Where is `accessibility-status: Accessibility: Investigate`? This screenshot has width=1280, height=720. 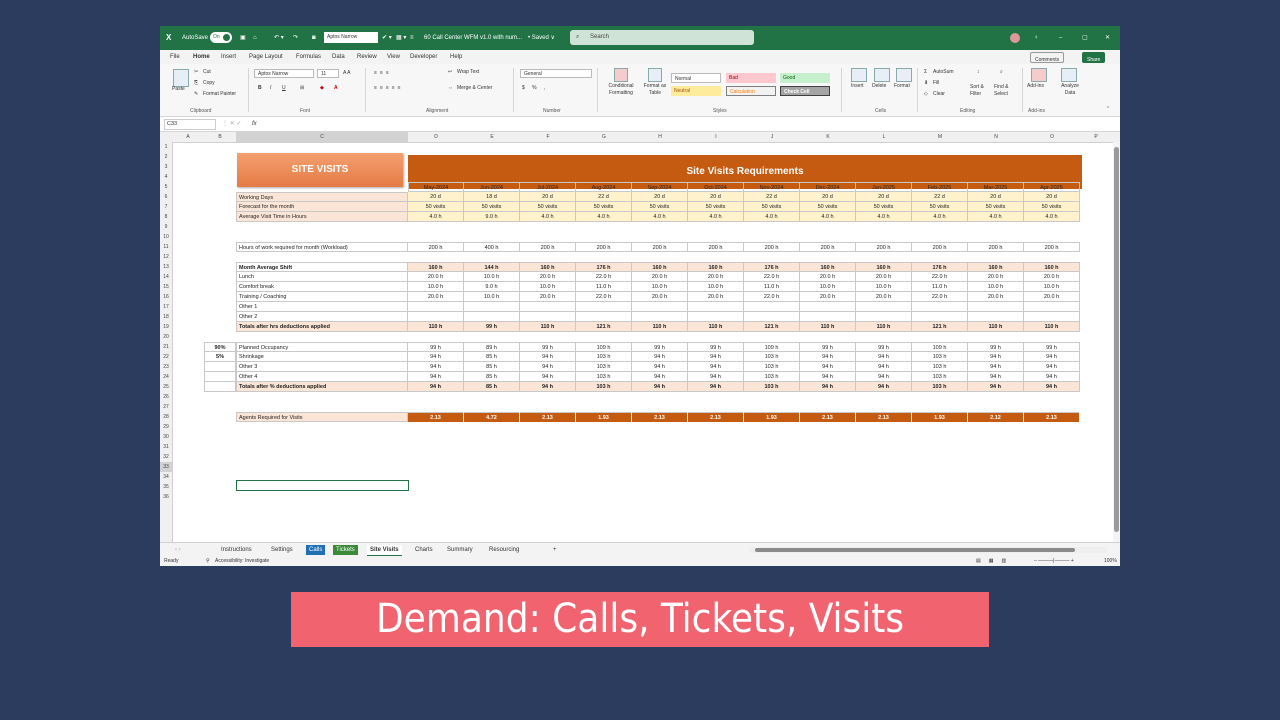
accessibility-status: Accessibility: Investigate is located at coordinates (242, 561).